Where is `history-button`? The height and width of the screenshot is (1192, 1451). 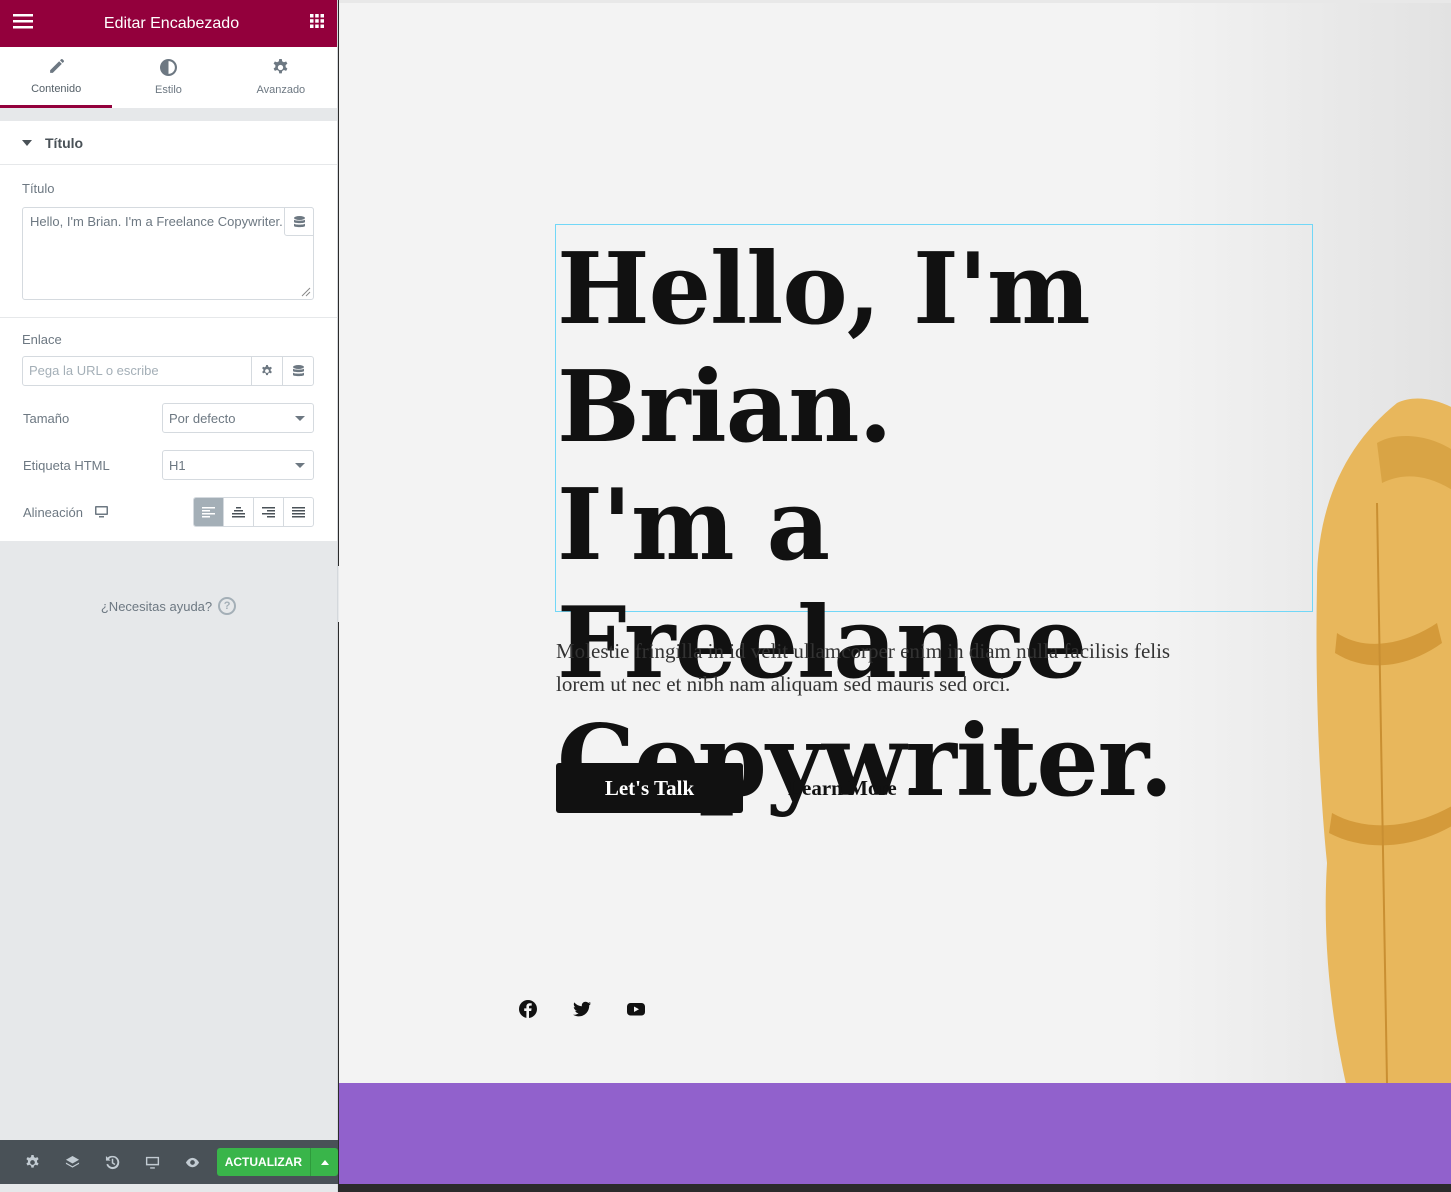 history-button is located at coordinates (112, 1162).